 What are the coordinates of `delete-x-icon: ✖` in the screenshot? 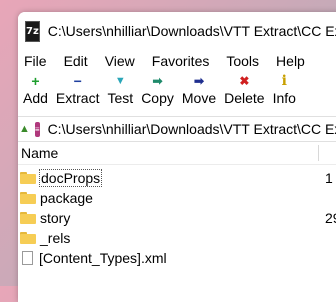 It's located at (244, 81).